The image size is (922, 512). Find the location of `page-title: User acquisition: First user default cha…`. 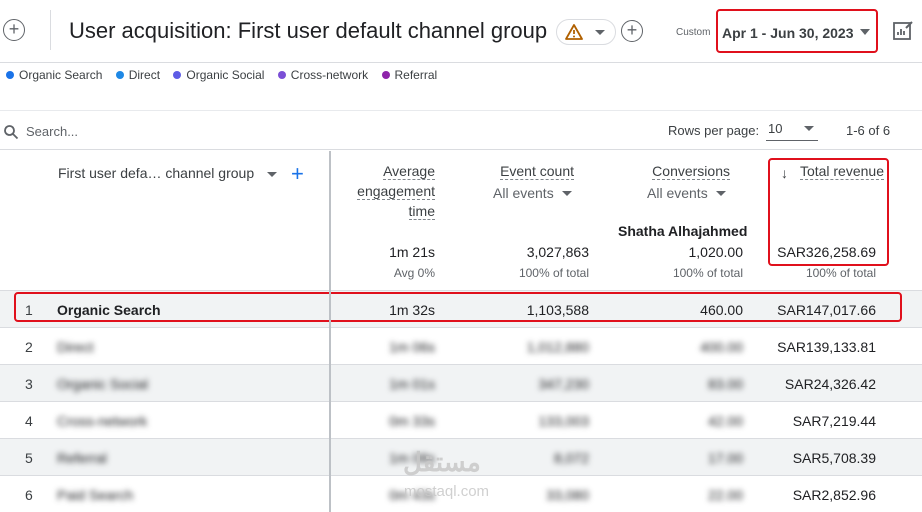

page-title: User acquisition: First user default cha… is located at coordinates (308, 30).